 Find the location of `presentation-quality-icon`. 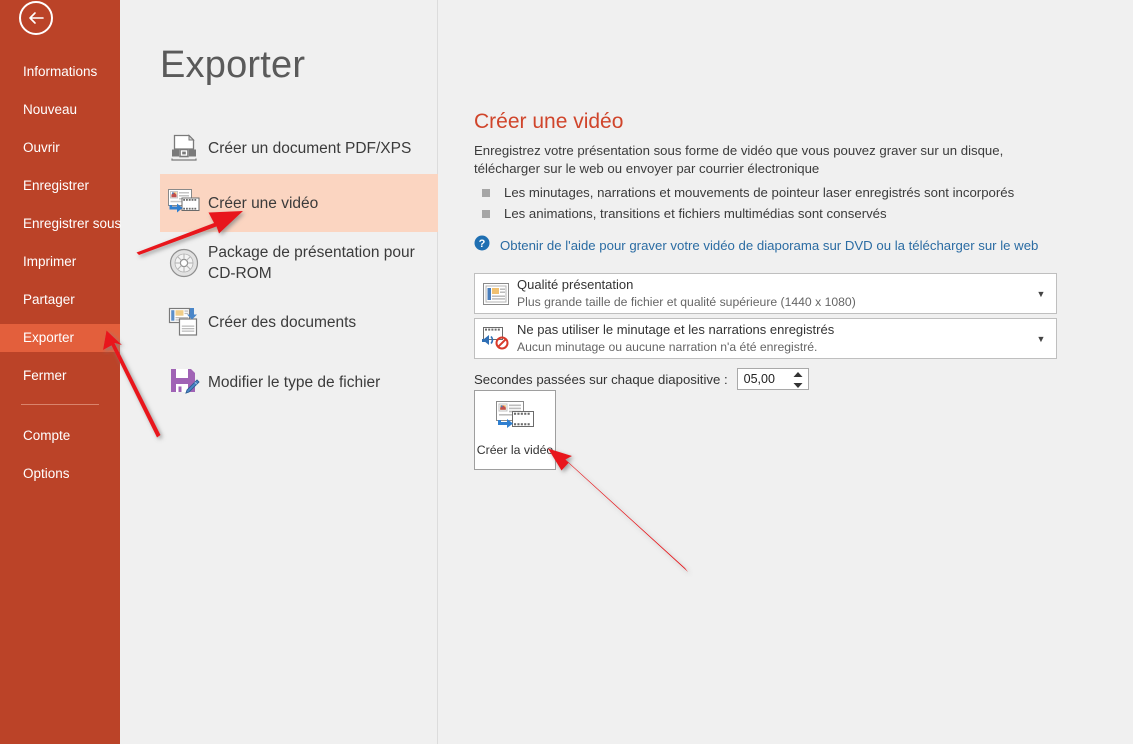

presentation-quality-icon is located at coordinates (496, 293).